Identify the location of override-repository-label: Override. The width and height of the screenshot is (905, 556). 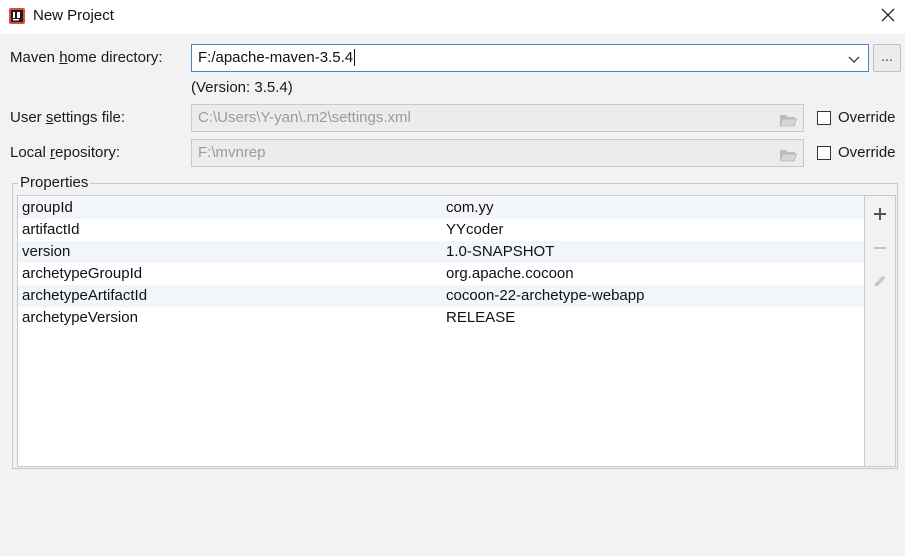
(867, 152).